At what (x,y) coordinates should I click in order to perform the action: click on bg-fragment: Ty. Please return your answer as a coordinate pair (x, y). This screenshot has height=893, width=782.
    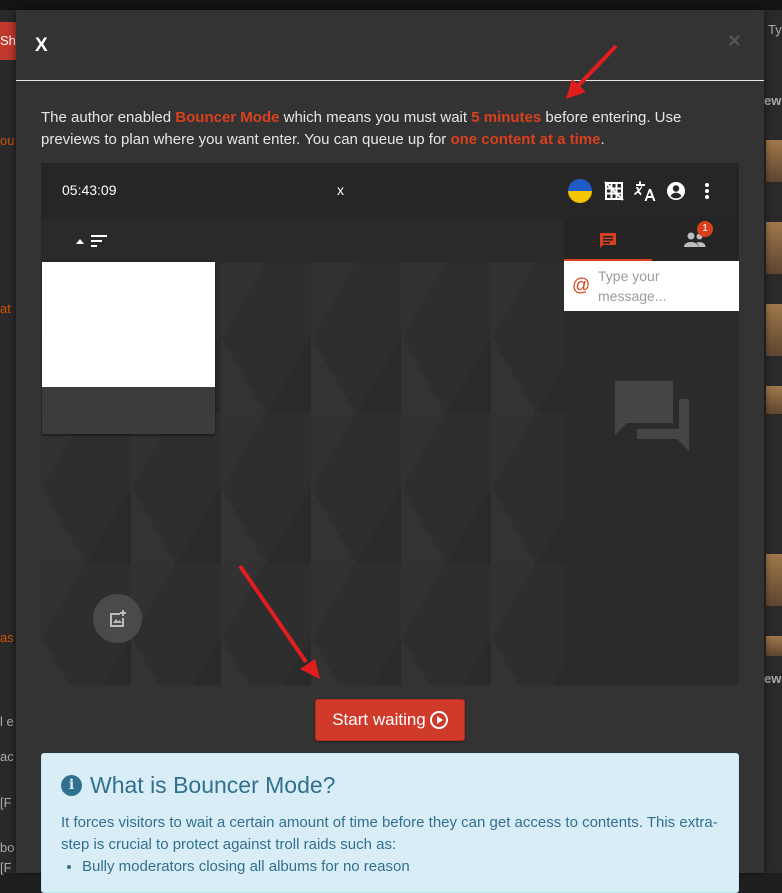
    Looking at the image, I should click on (775, 29).